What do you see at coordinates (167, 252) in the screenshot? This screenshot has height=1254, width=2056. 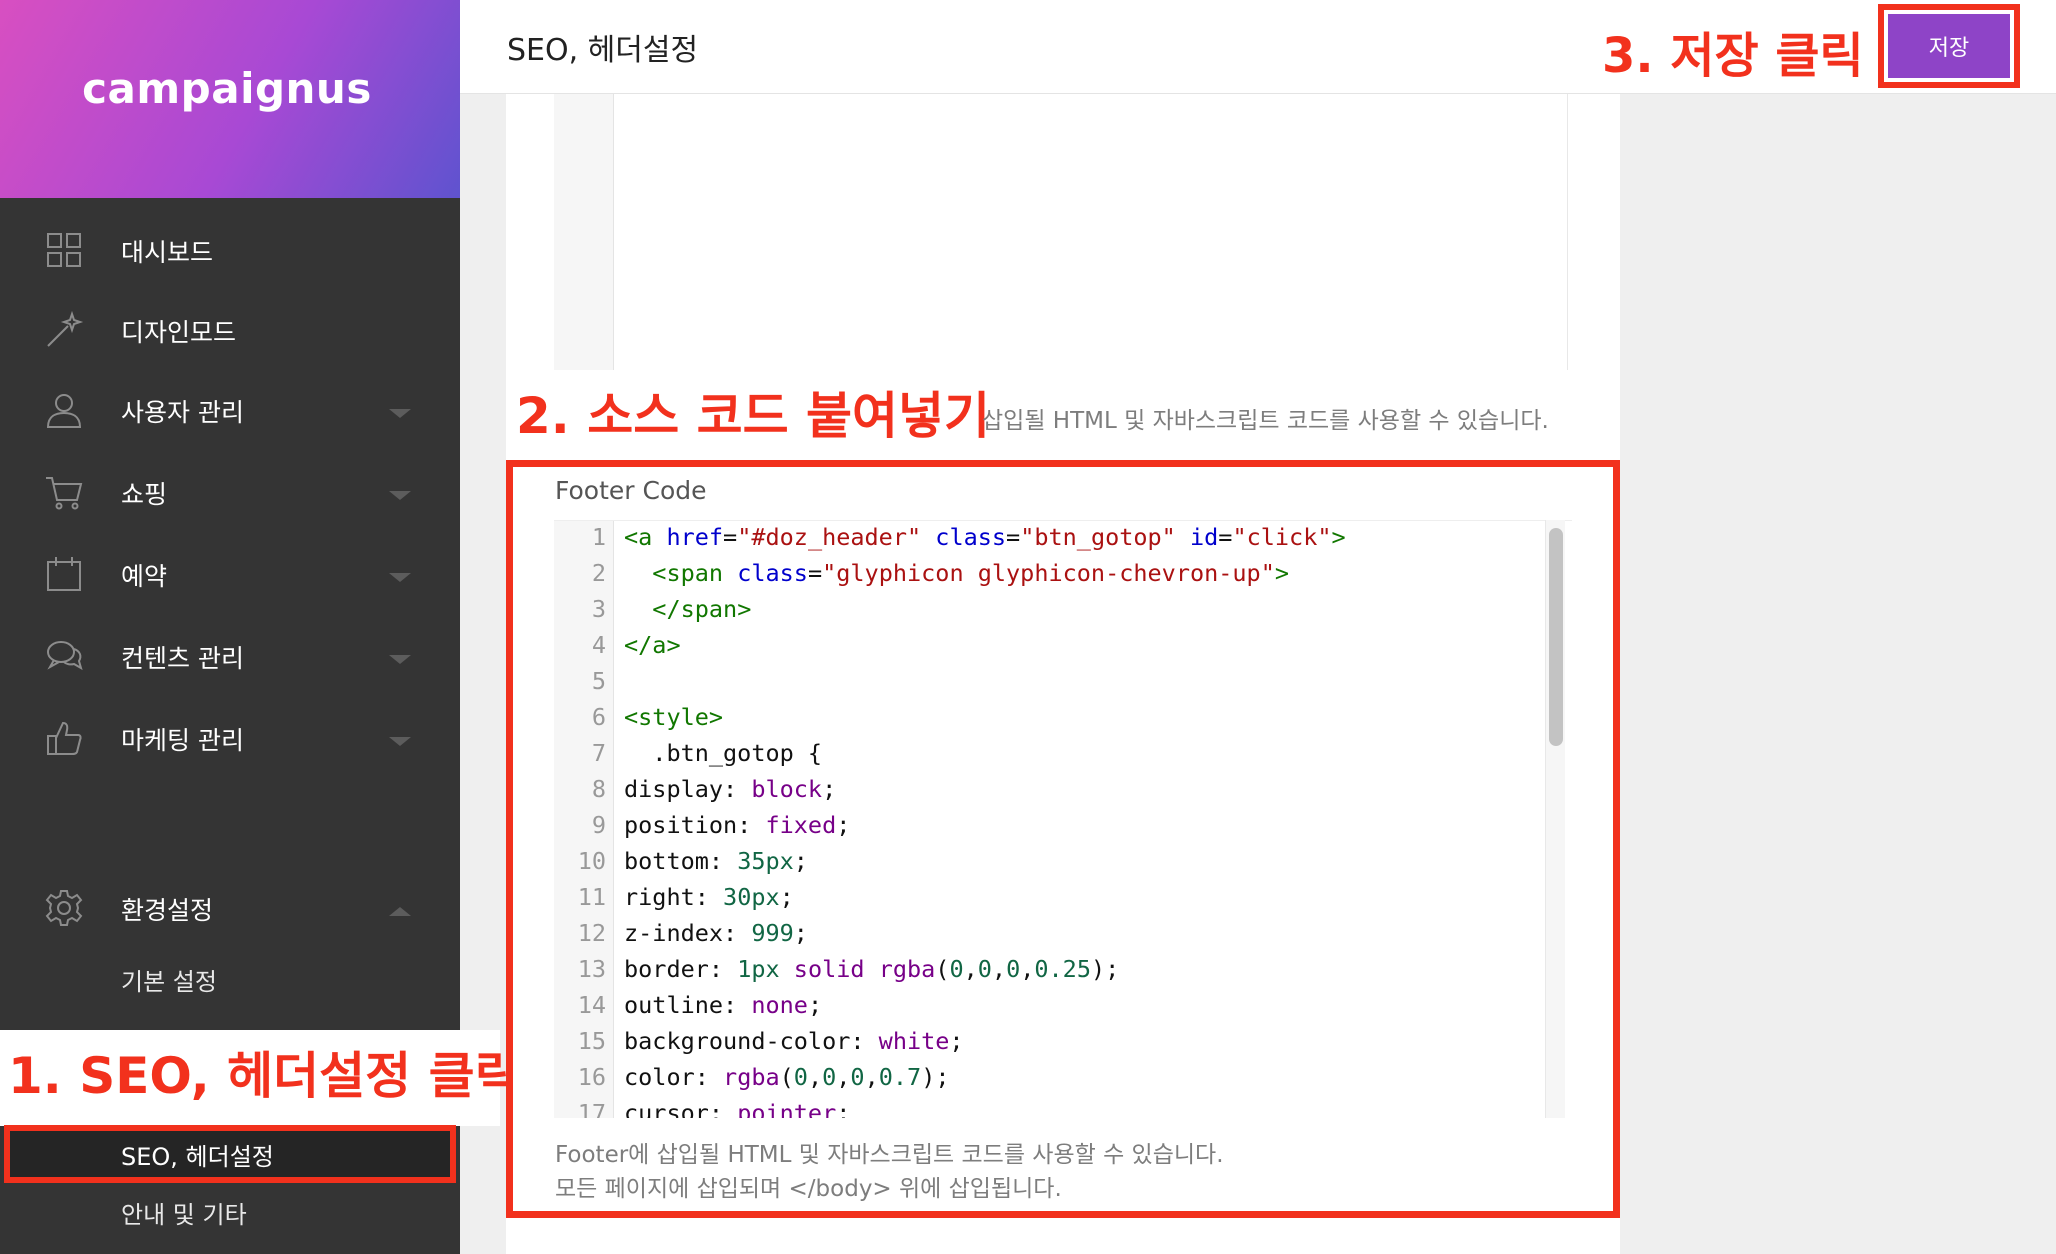 I see `sidebar-item-label: 대시보드` at bounding box center [167, 252].